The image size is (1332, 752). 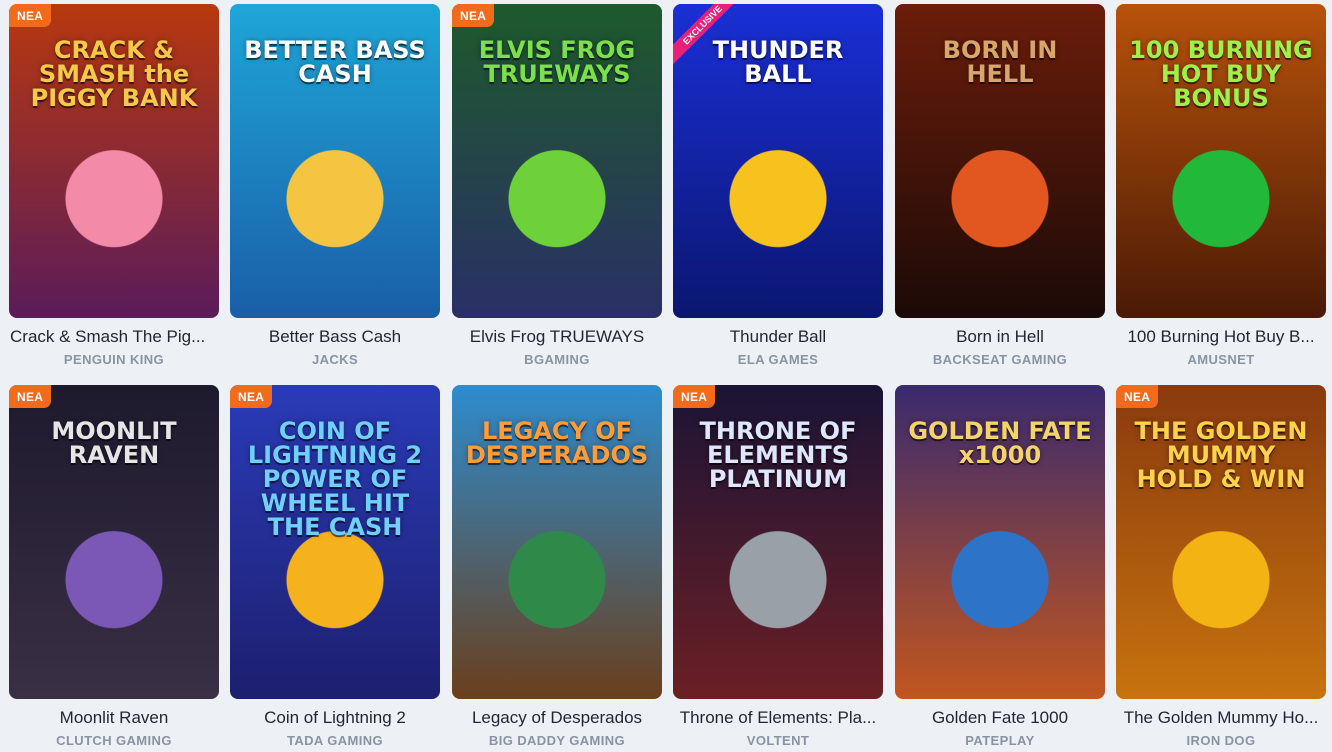 What do you see at coordinates (1000, 359) in the screenshot?
I see `game-provider: BACKSEAT GAMING` at bounding box center [1000, 359].